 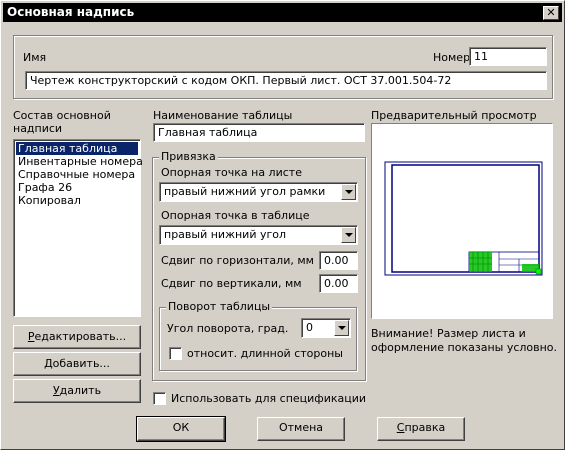 I want to click on help-button: Справка, so click(x=421, y=429).